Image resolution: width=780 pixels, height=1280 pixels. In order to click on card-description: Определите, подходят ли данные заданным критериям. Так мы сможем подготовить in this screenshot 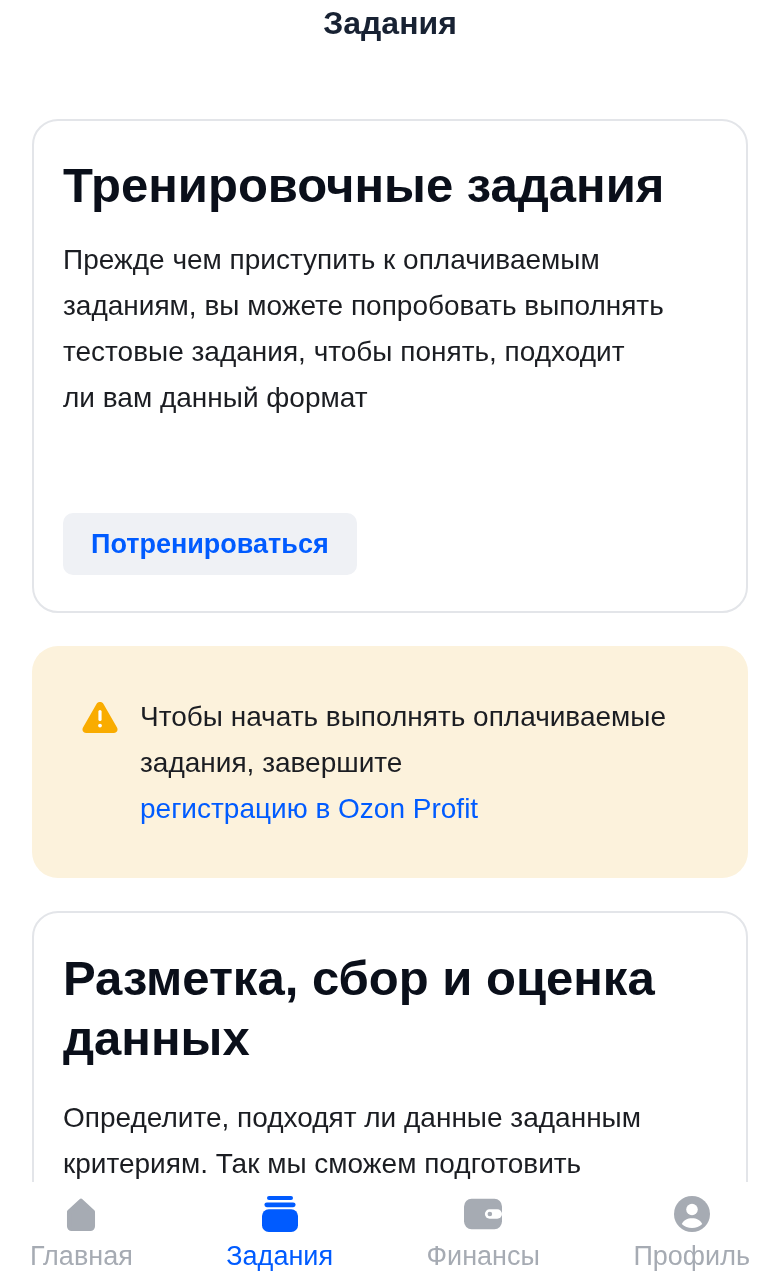, I will do `click(352, 1141)`.